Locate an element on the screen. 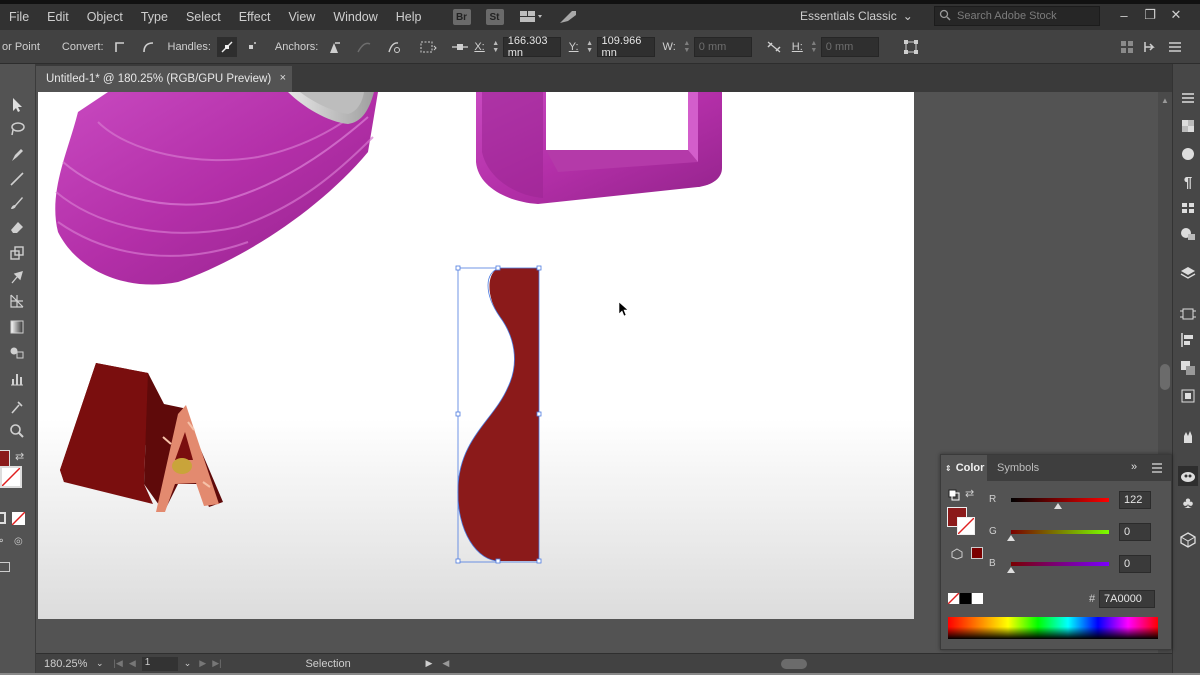 This screenshot has width=1200, height=675. transform-icon is located at coordinates (911, 47).